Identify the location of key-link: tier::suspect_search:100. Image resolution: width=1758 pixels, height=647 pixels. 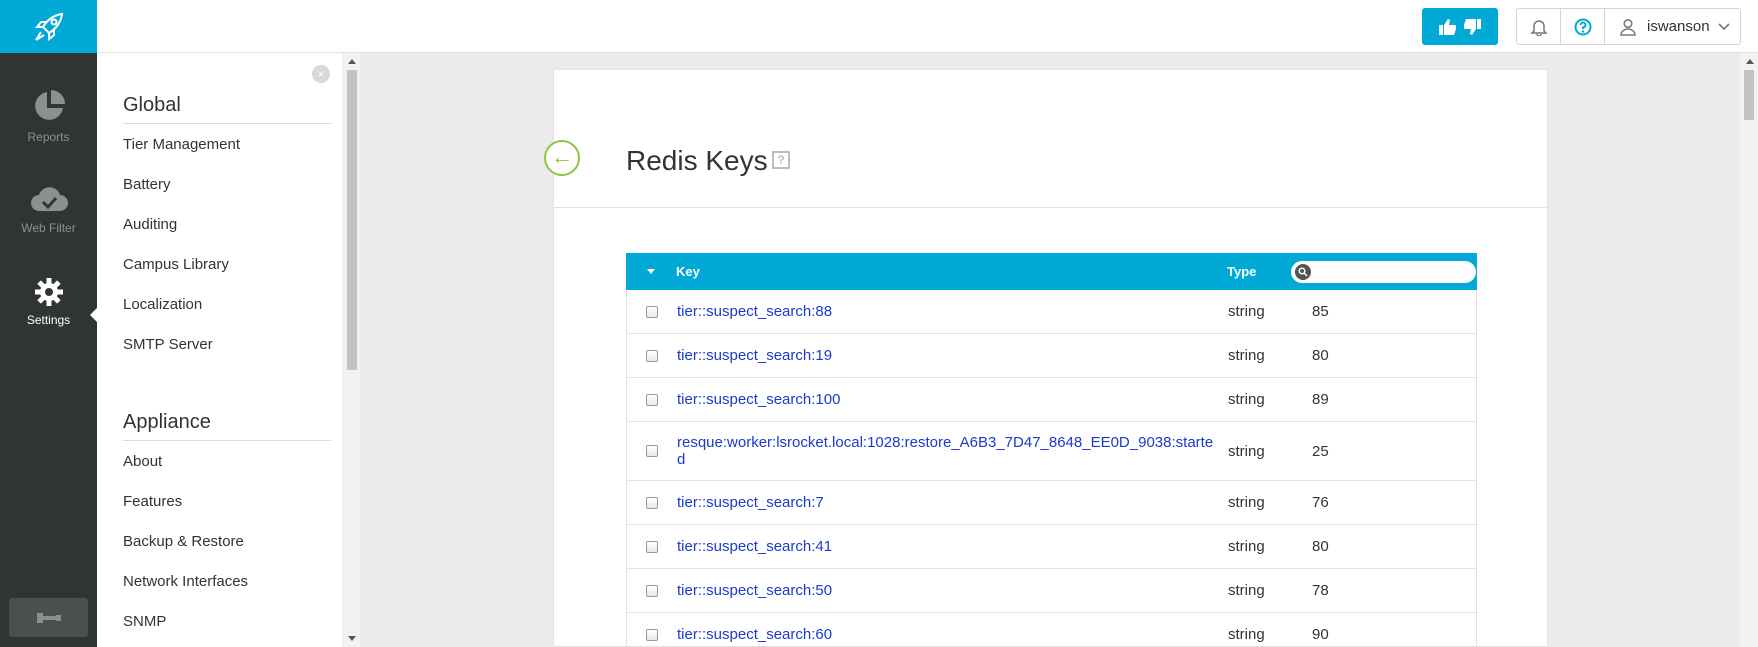
(758, 399).